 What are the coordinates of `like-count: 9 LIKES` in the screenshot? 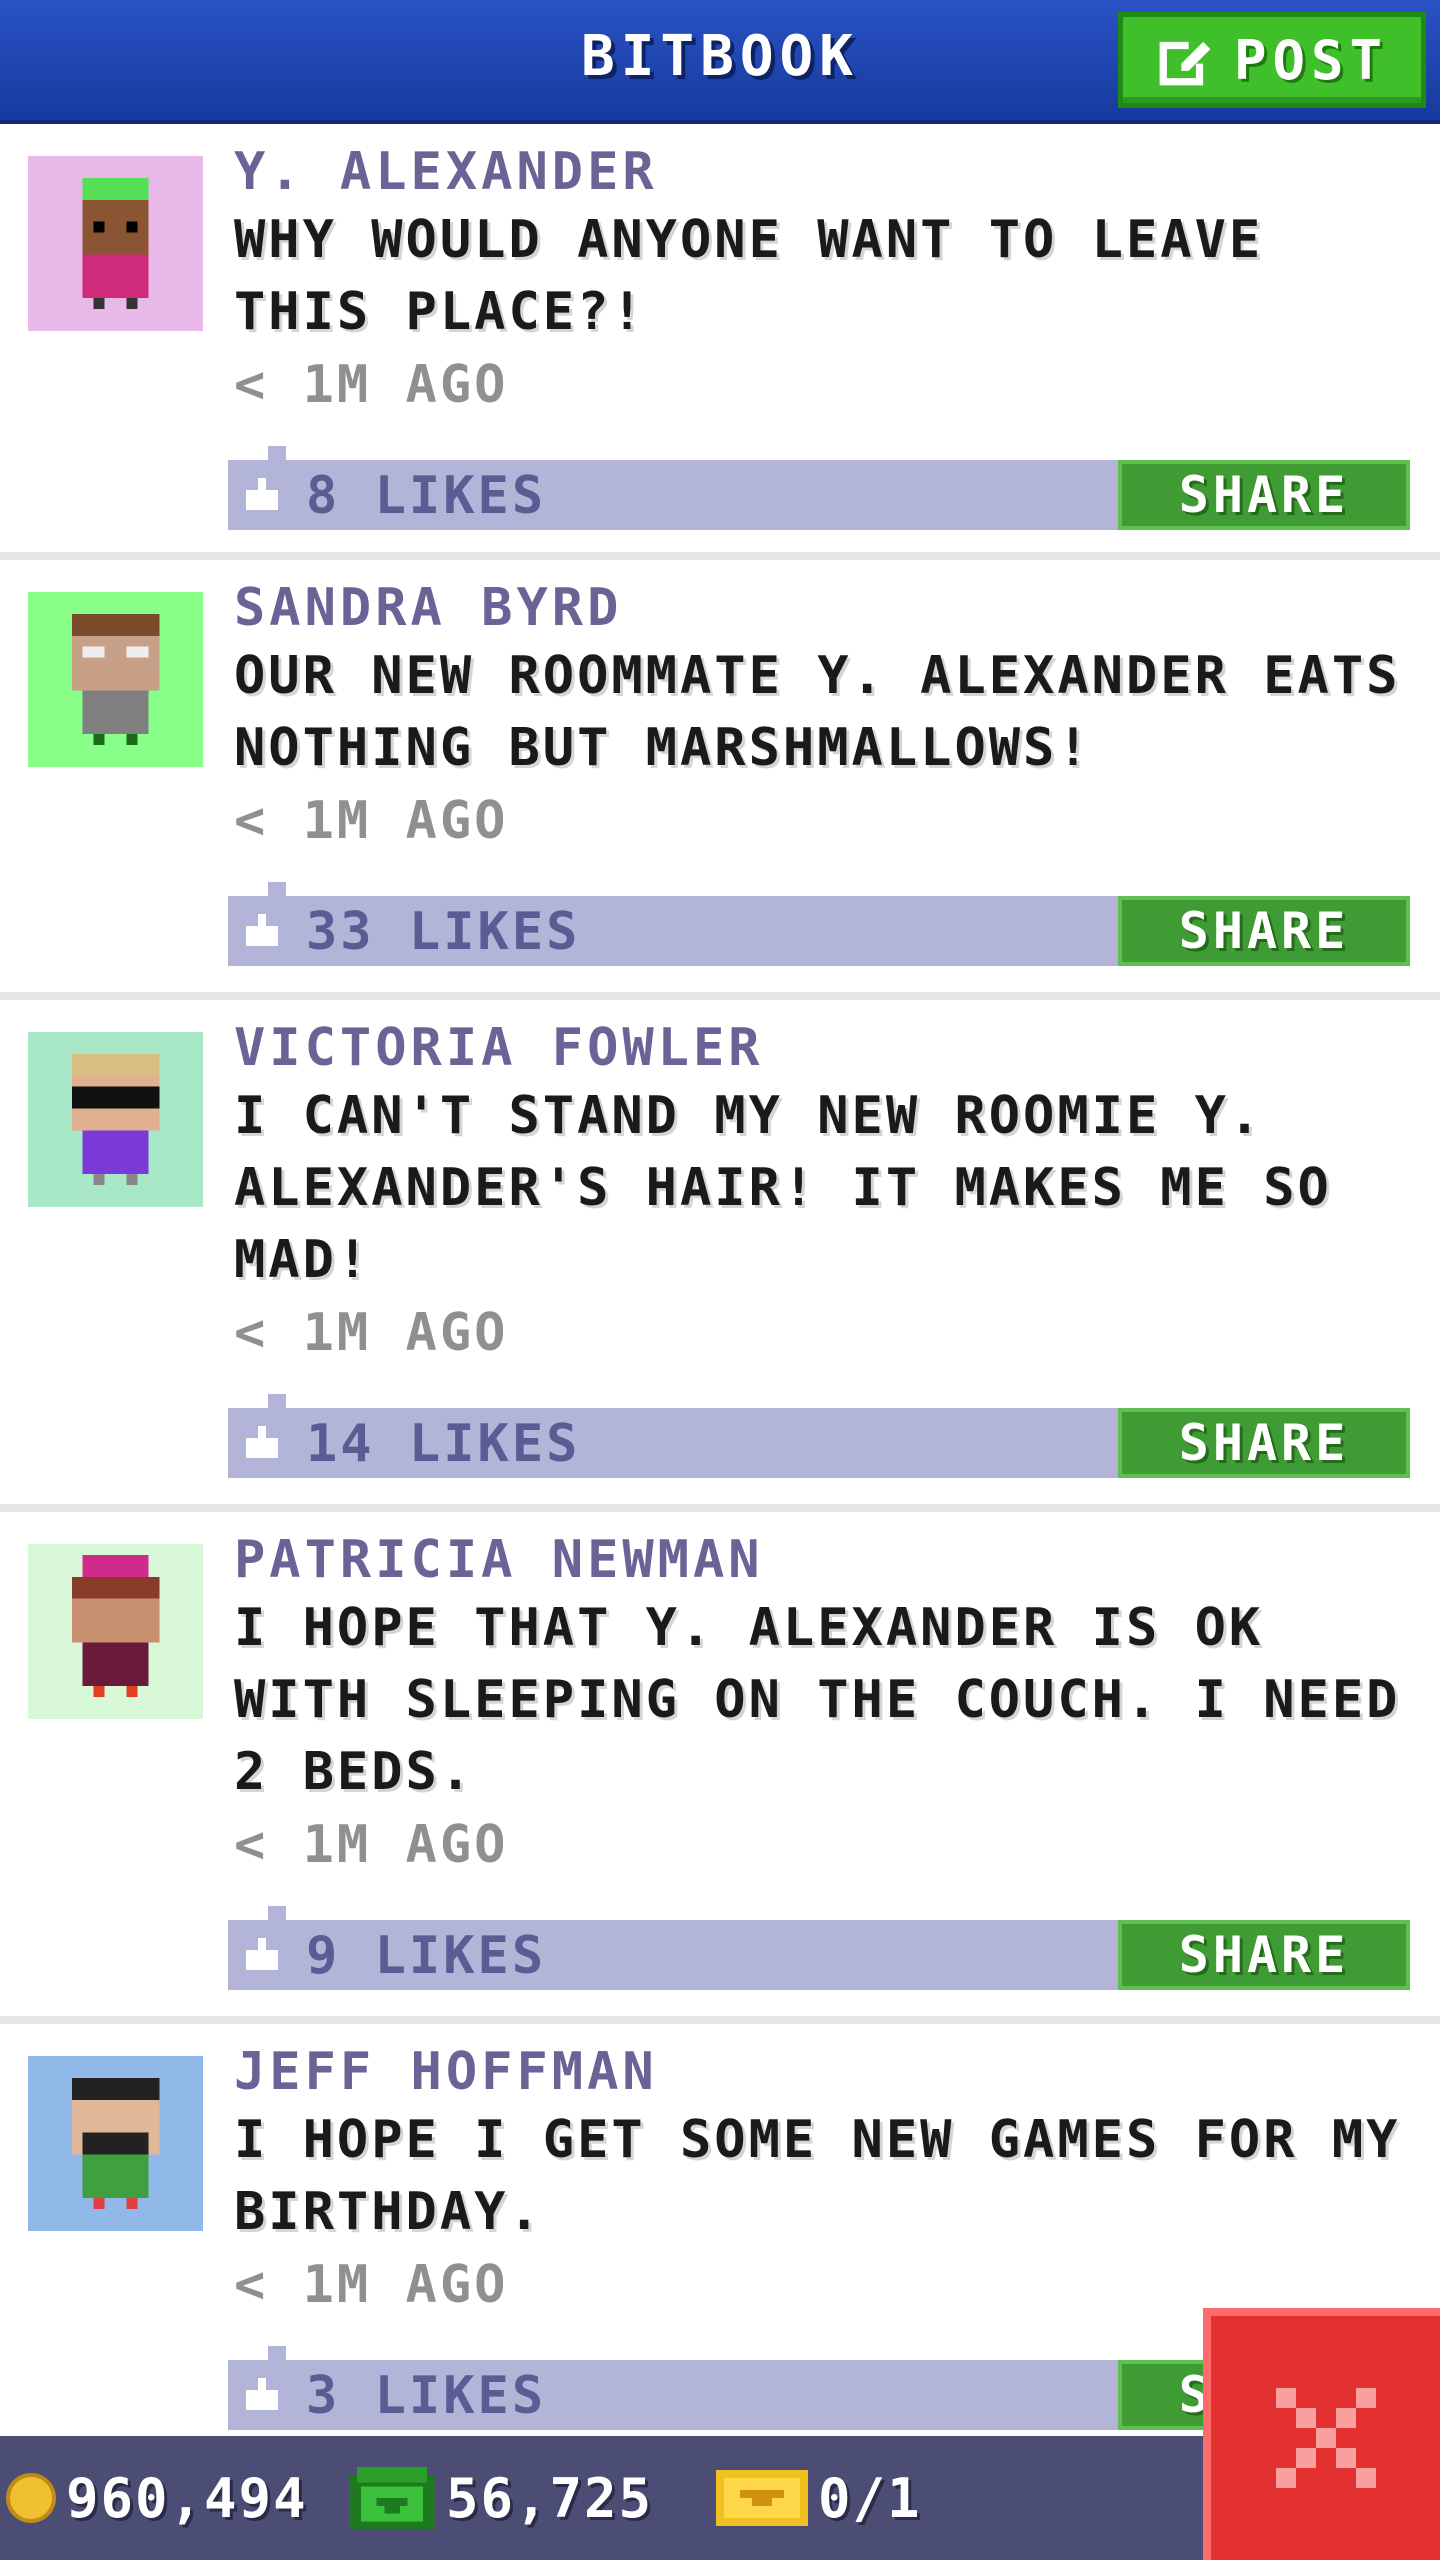 It's located at (426, 1956).